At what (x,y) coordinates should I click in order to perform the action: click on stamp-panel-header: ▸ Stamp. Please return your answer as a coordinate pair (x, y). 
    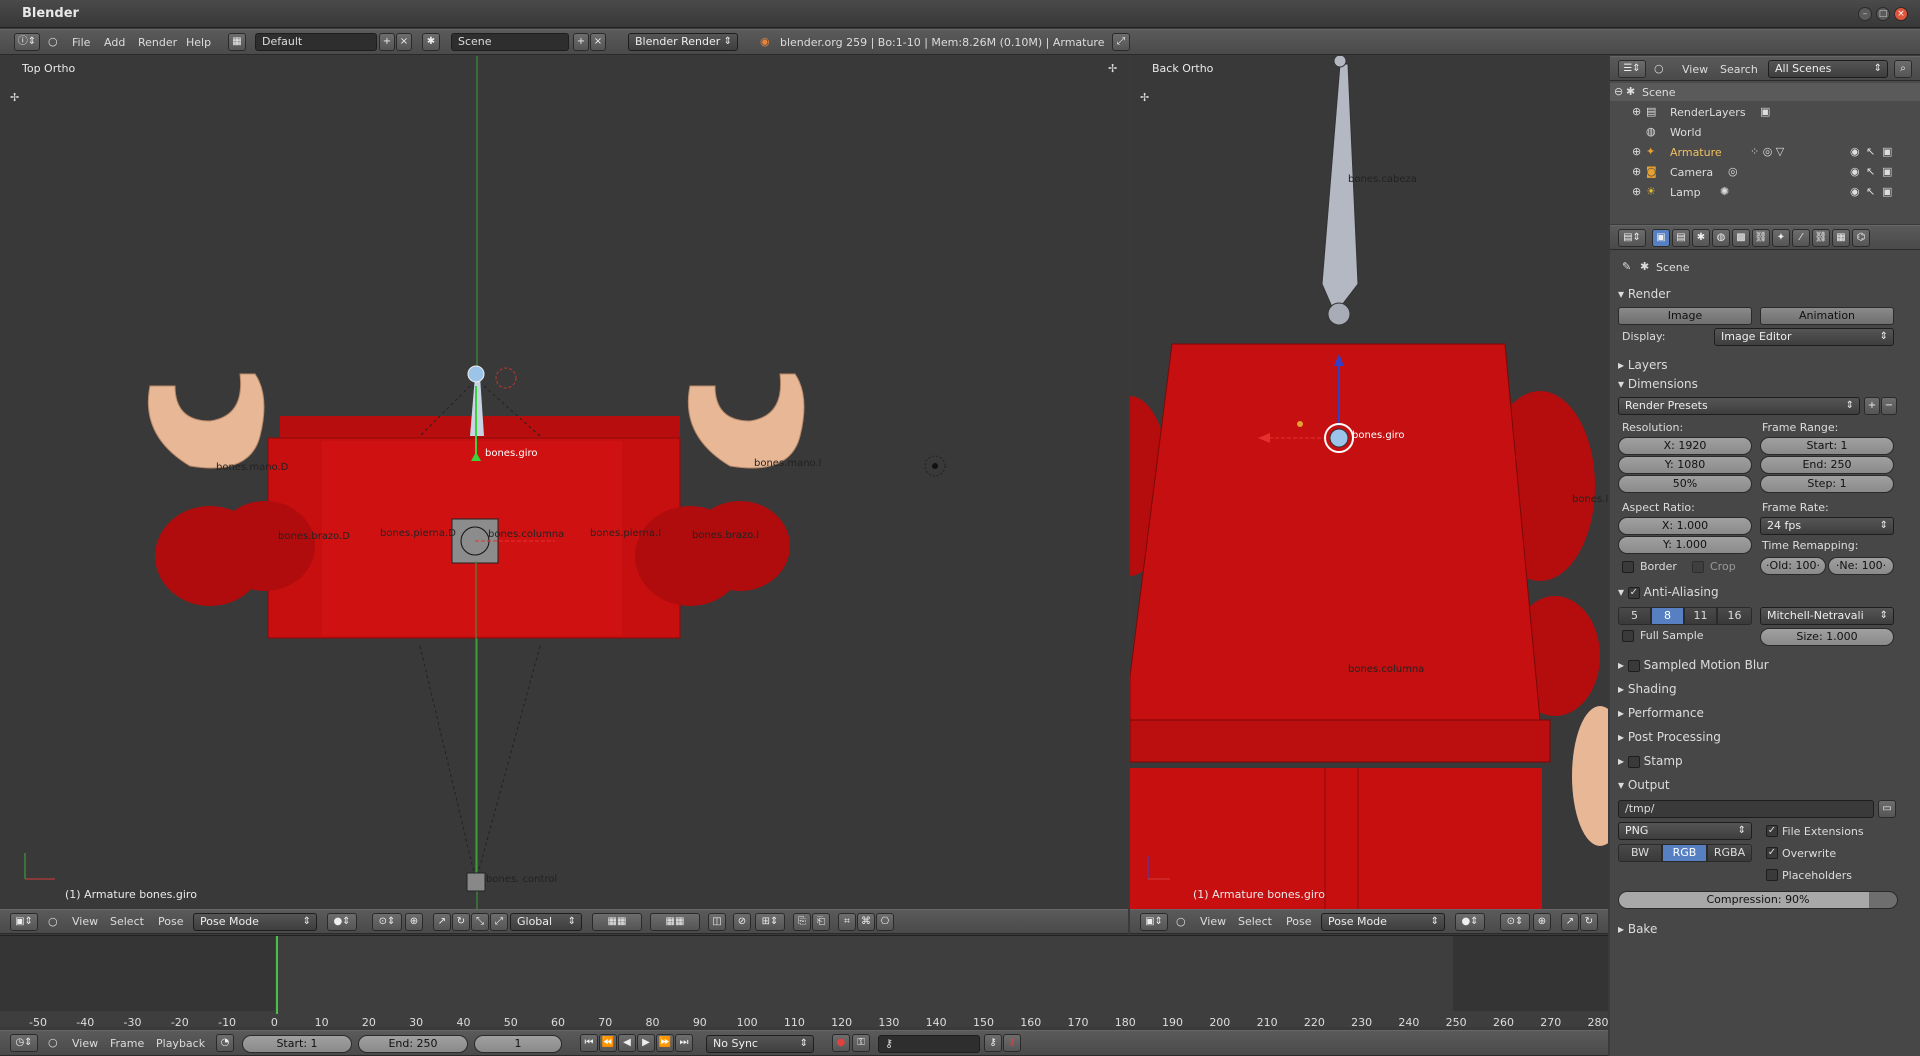
    Looking at the image, I should click on (1650, 761).